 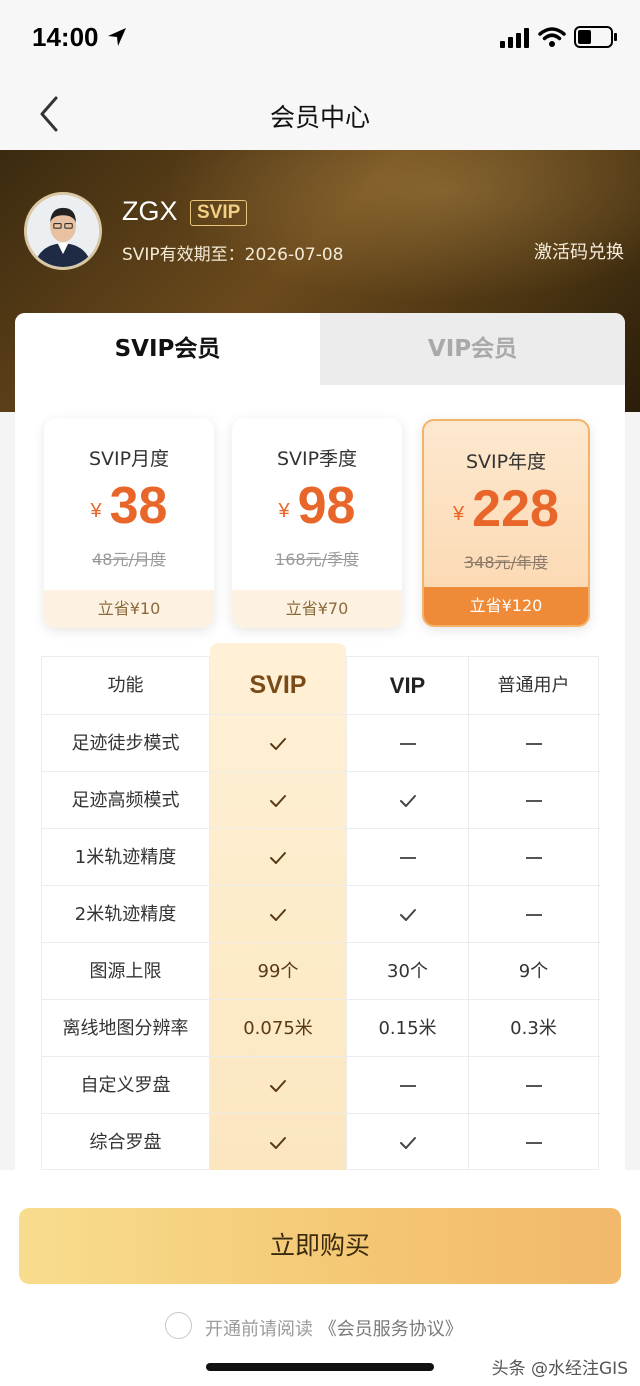 What do you see at coordinates (317, 506) in the screenshot?
I see `plan-price: ¥98` at bounding box center [317, 506].